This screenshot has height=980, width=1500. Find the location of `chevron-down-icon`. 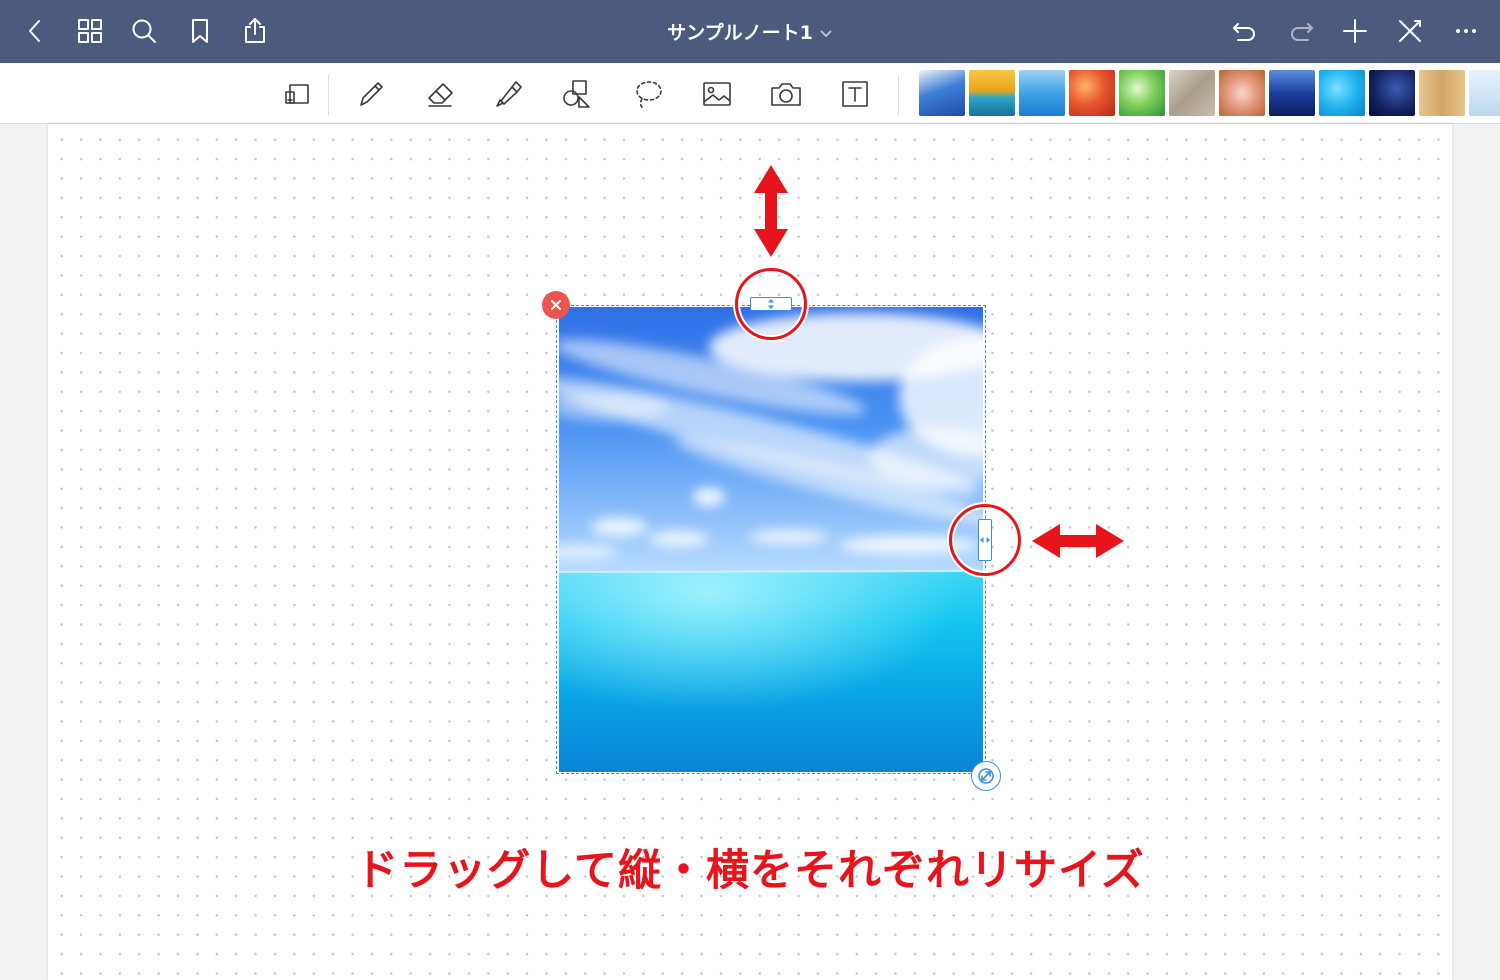

chevron-down-icon is located at coordinates (826, 34).